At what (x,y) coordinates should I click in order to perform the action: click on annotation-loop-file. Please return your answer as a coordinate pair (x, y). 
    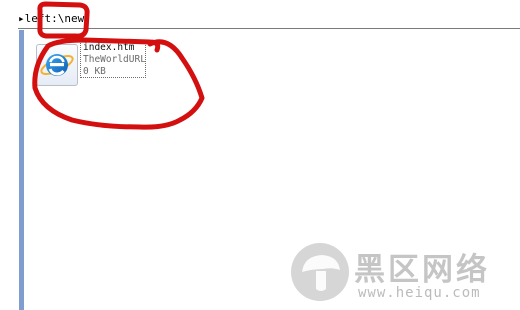
    Looking at the image, I should click on (118, 83).